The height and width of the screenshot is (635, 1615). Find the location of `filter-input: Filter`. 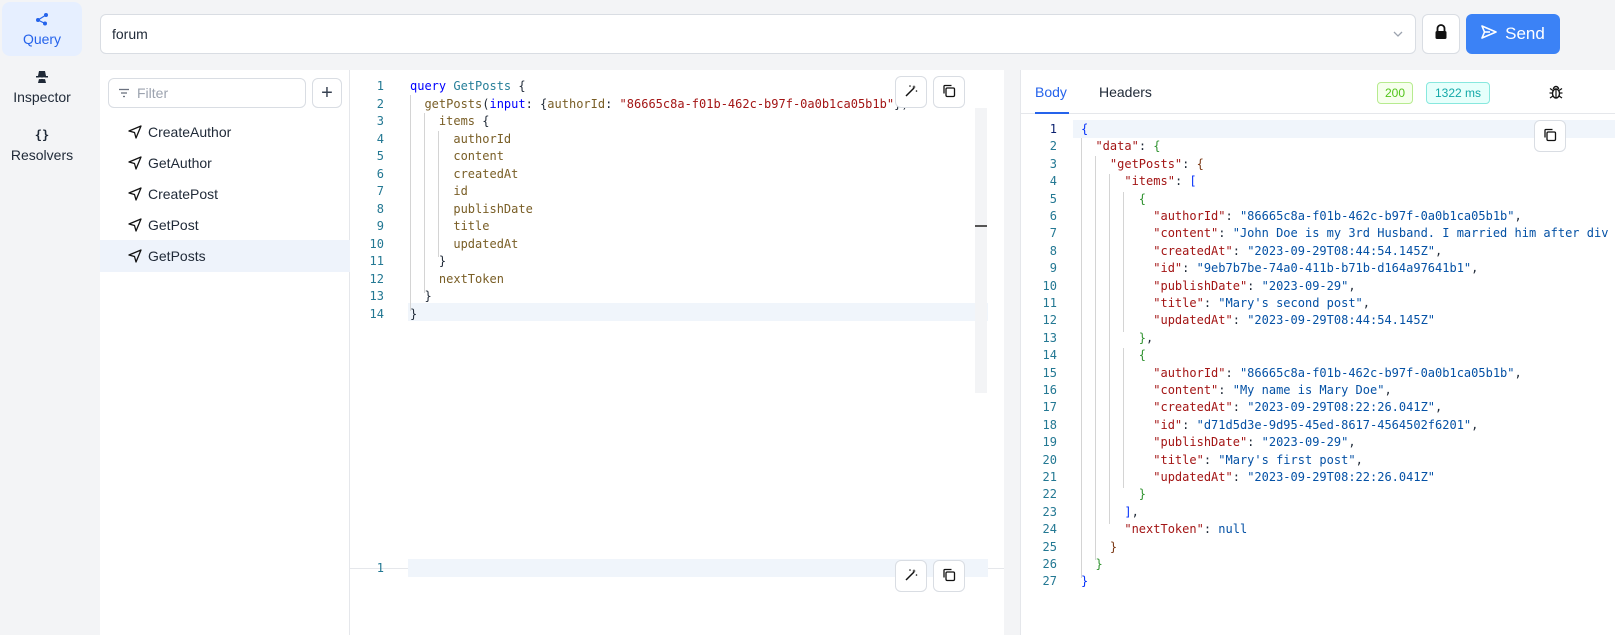

filter-input: Filter is located at coordinates (207, 93).